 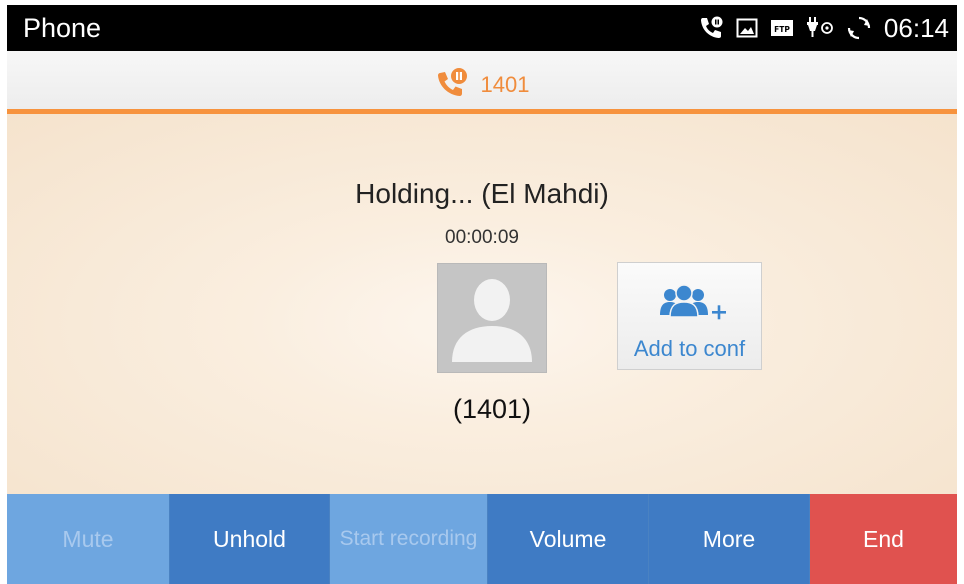 What do you see at coordinates (482, 28) in the screenshot?
I see `status-bar: Phone FTP 06:14` at bounding box center [482, 28].